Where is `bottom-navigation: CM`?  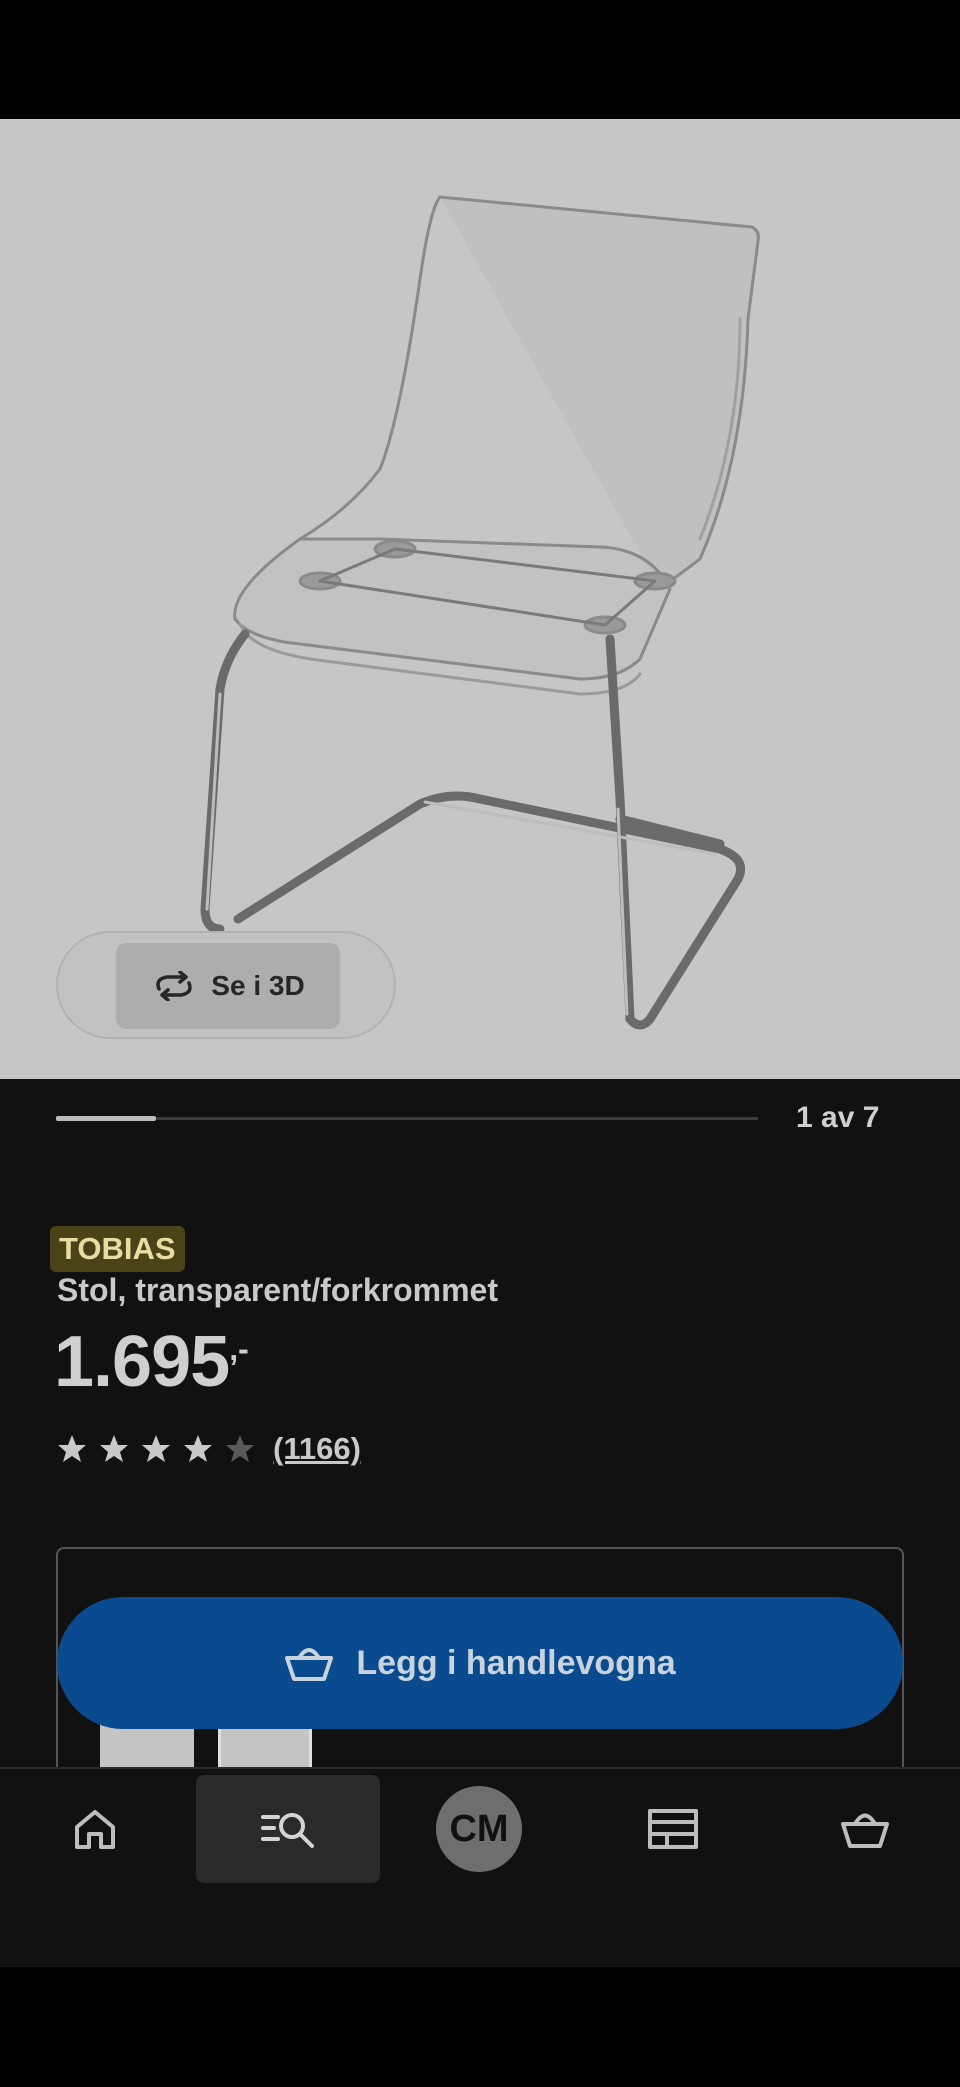
bottom-navigation: CM is located at coordinates (480, 1868).